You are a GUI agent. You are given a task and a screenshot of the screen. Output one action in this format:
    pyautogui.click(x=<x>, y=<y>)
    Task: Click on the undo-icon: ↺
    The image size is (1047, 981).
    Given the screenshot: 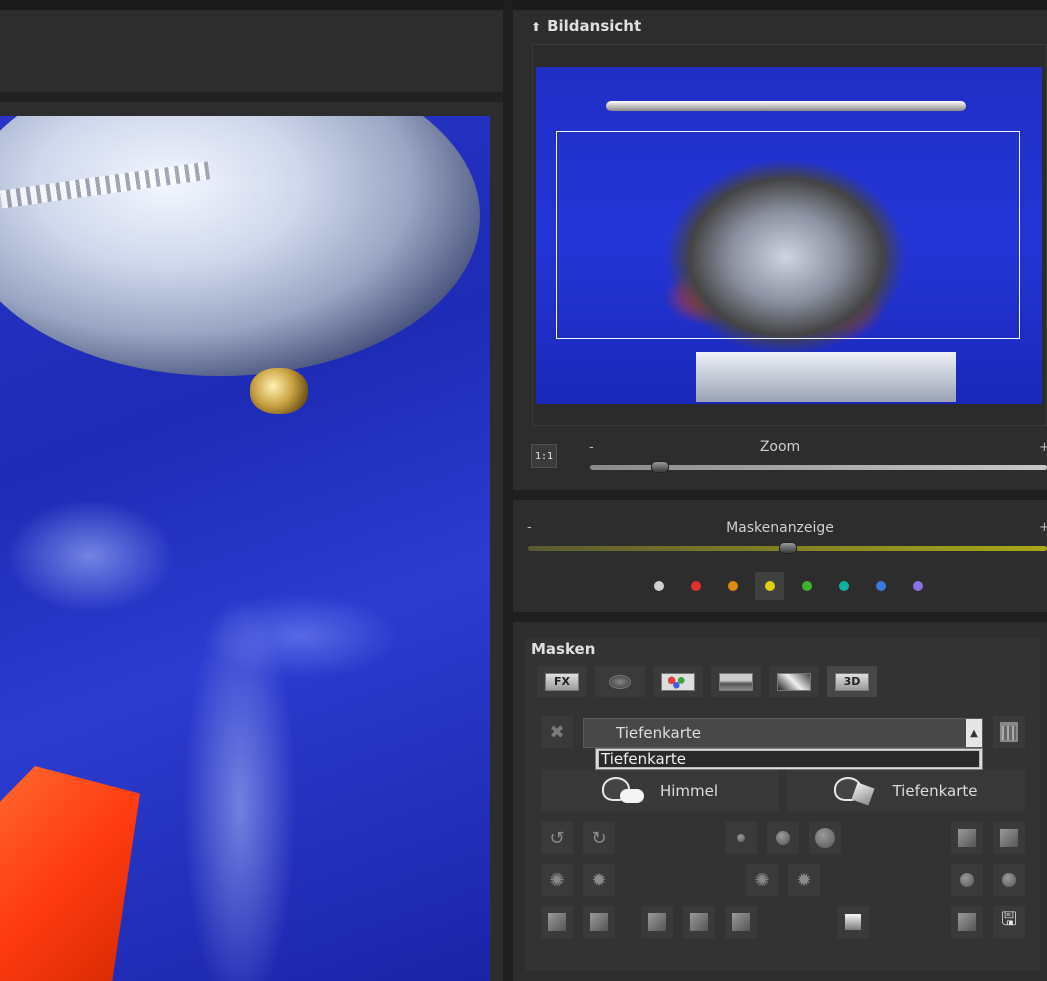 What is the action you would take?
    pyautogui.click(x=557, y=838)
    